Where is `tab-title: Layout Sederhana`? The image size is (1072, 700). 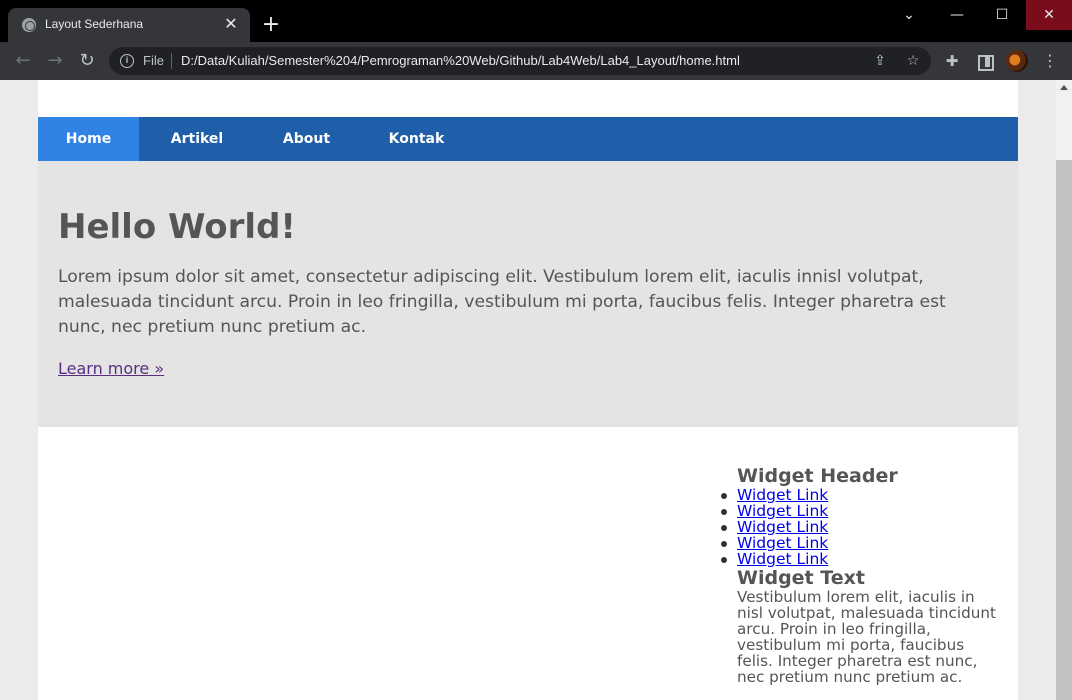 tab-title: Layout Sederhana is located at coordinates (94, 24).